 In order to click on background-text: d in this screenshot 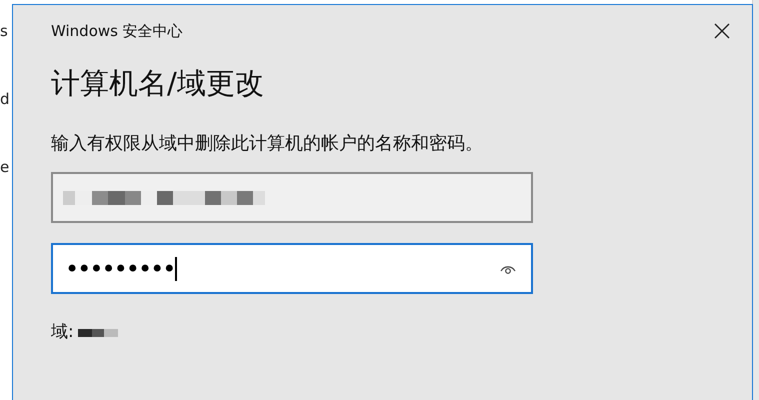, I will do `click(5, 99)`.